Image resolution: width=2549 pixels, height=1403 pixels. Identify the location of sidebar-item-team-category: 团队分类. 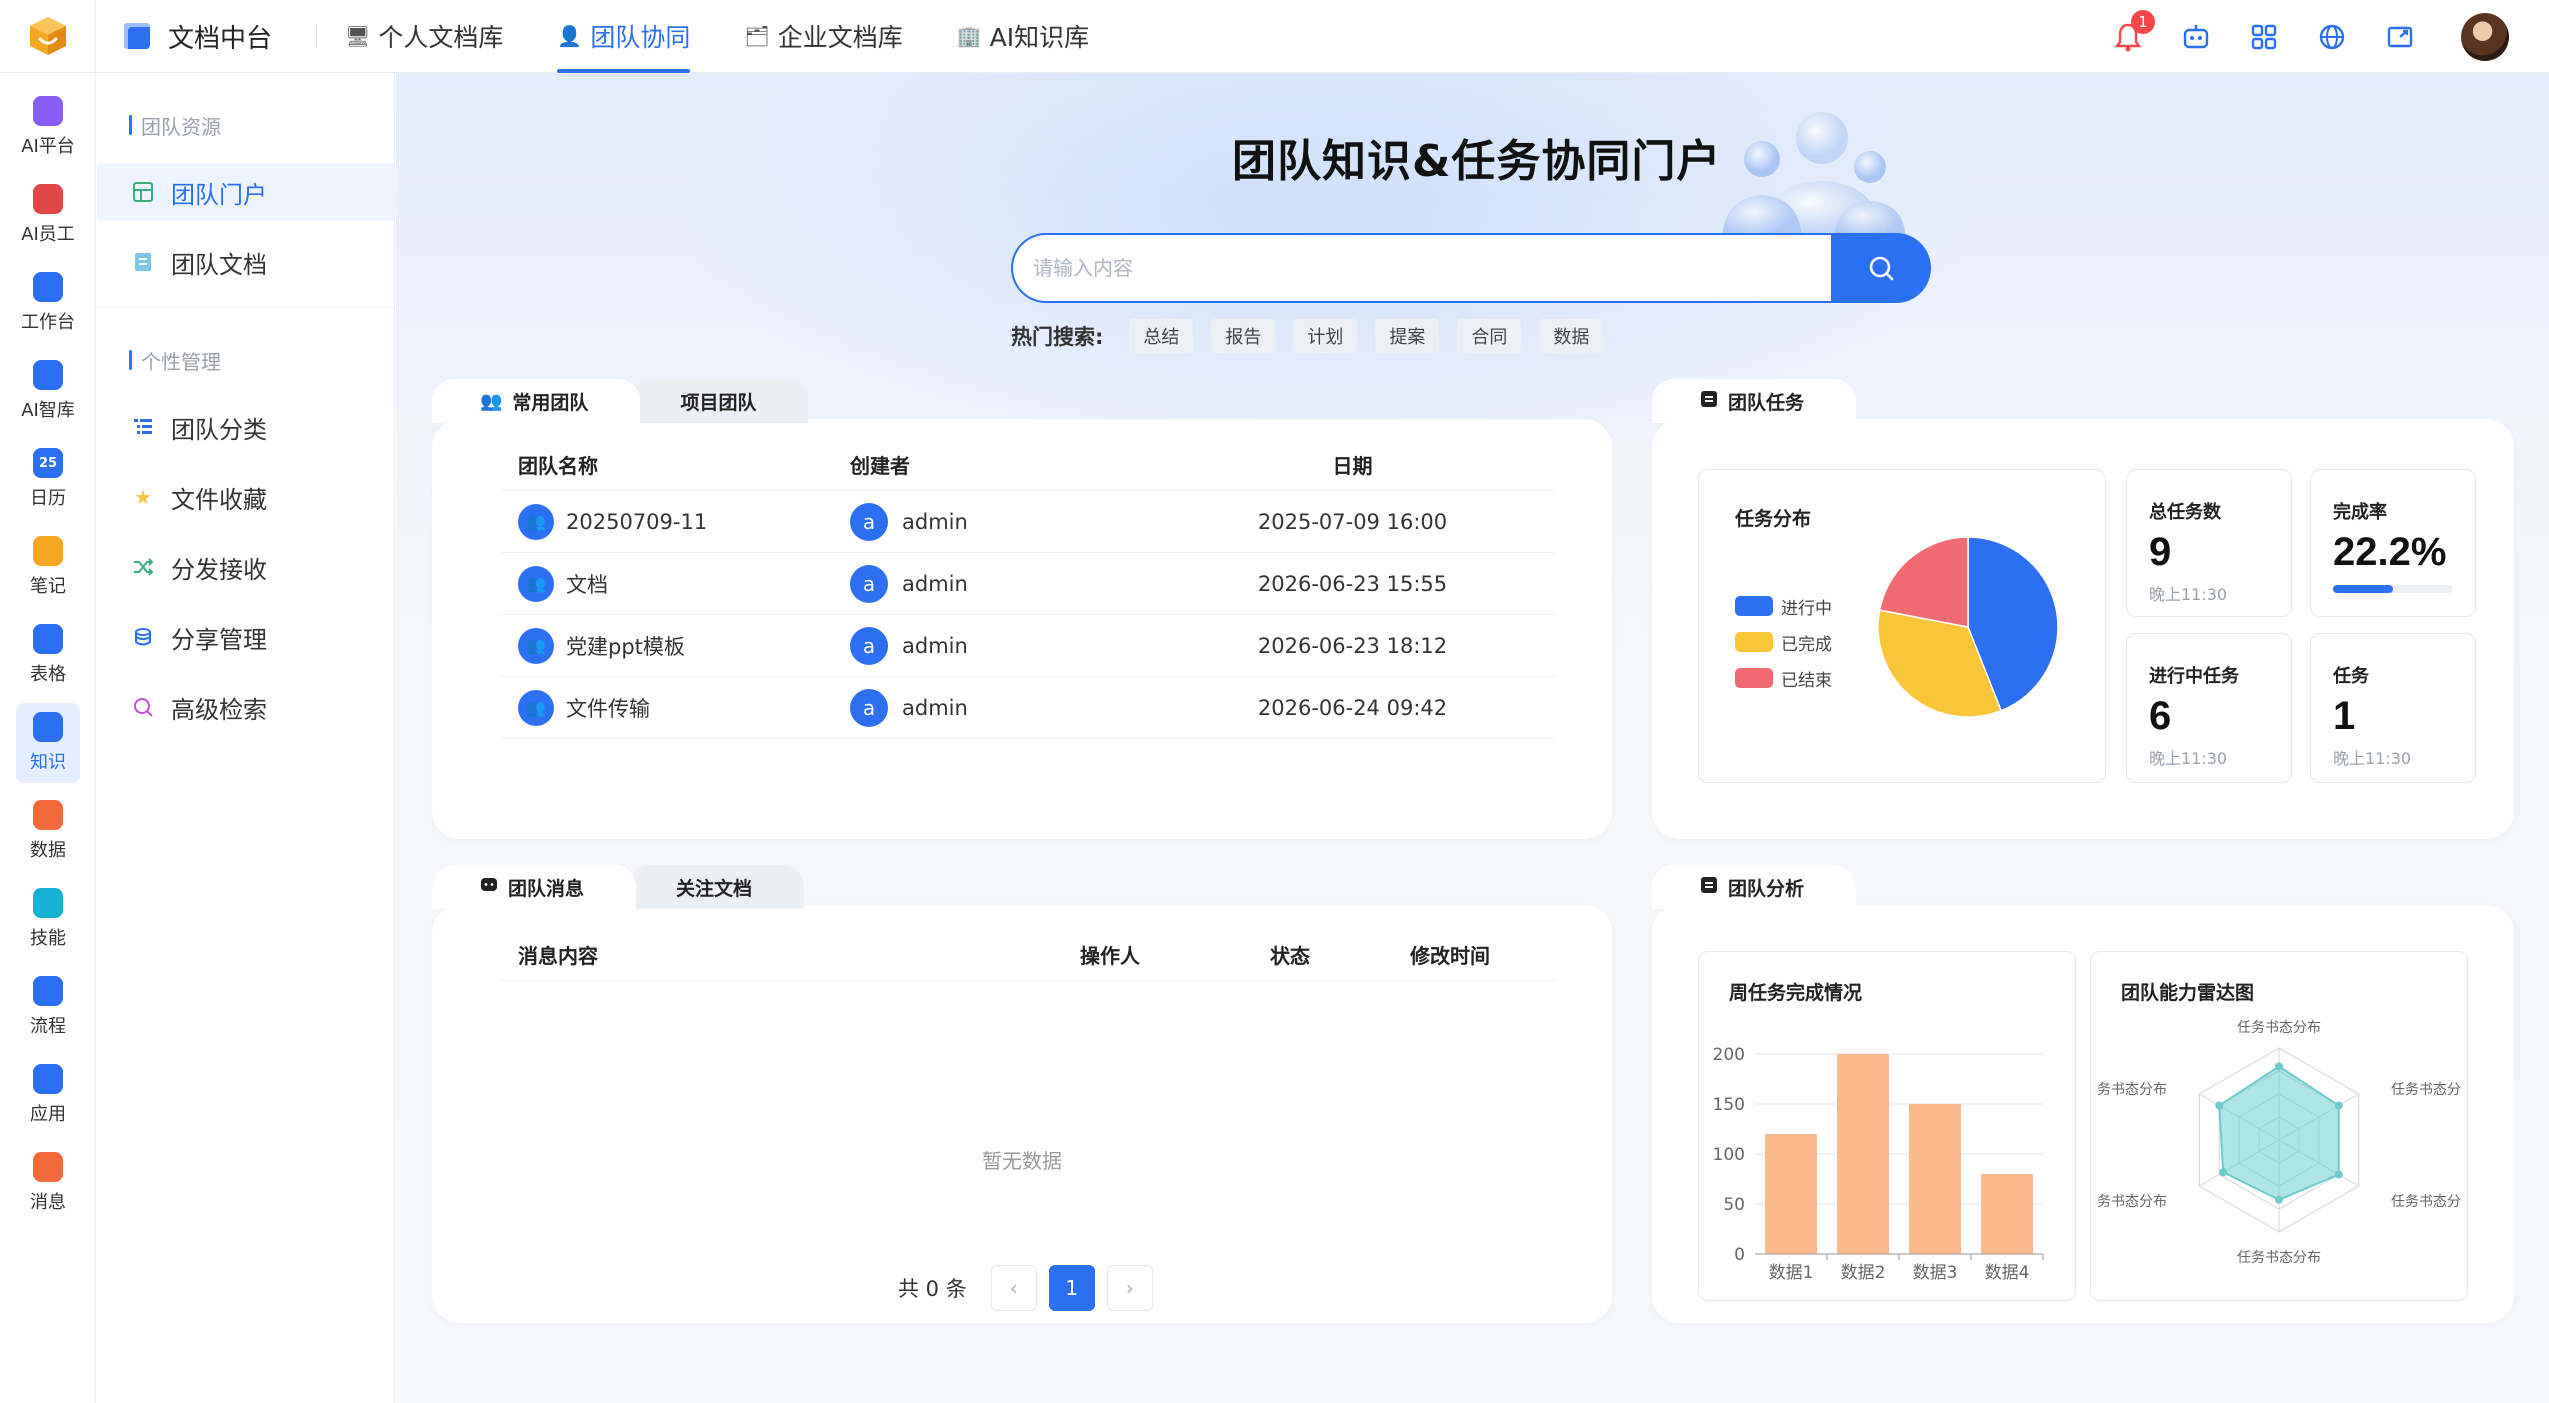
(245, 427).